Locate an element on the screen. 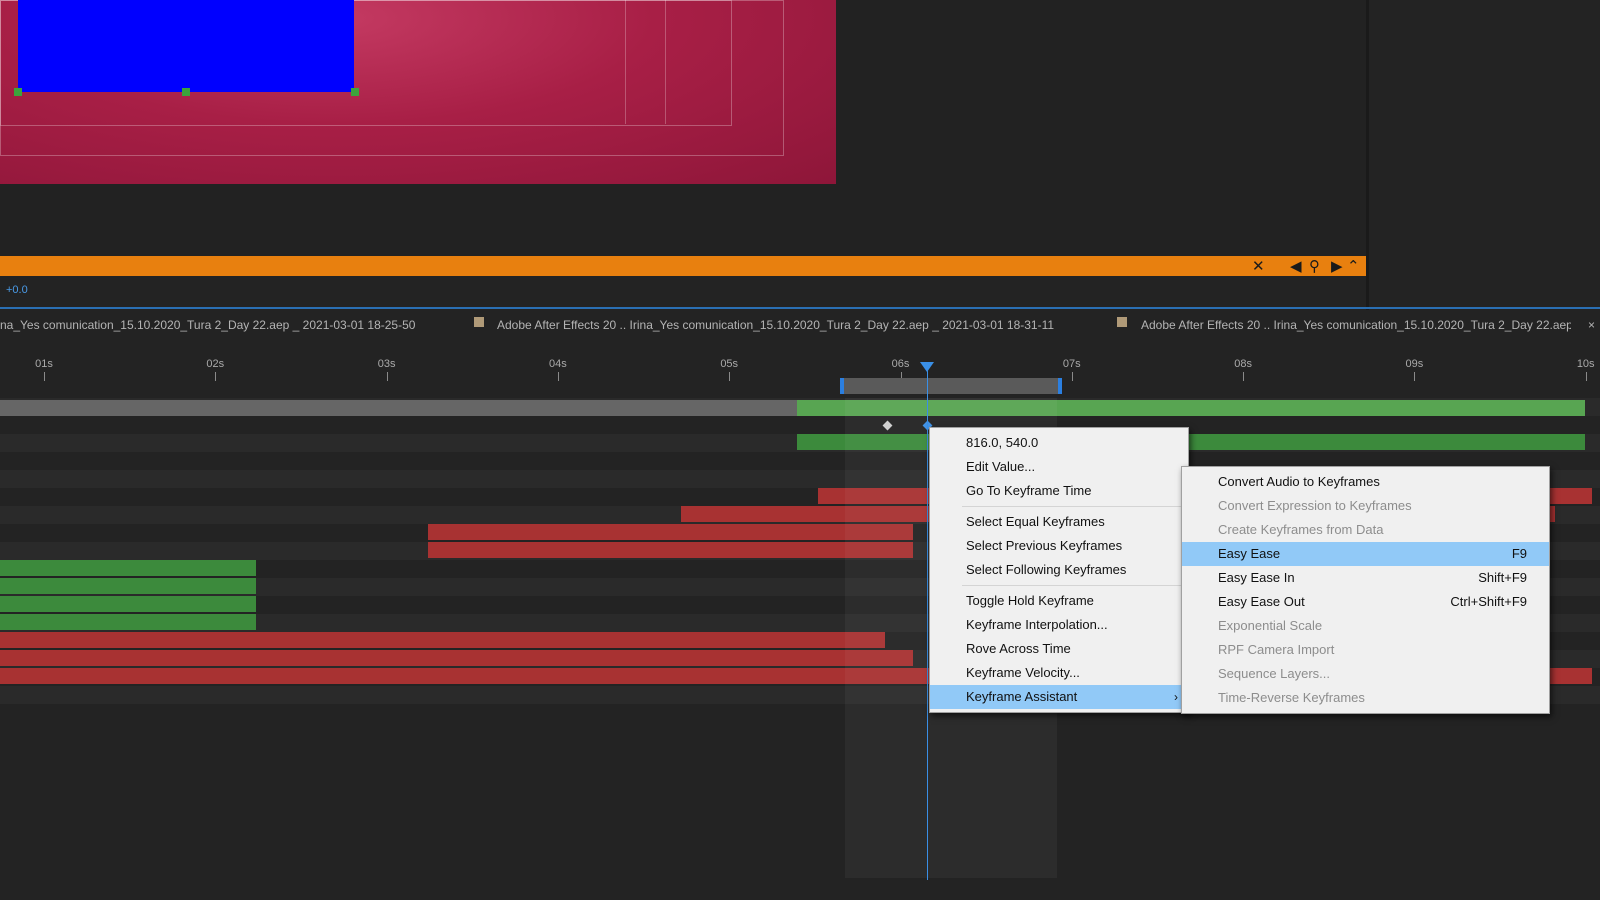 The width and height of the screenshot is (1600, 900). shortcut-label: Ctrl+Shift+F9 is located at coordinates (1488, 601).